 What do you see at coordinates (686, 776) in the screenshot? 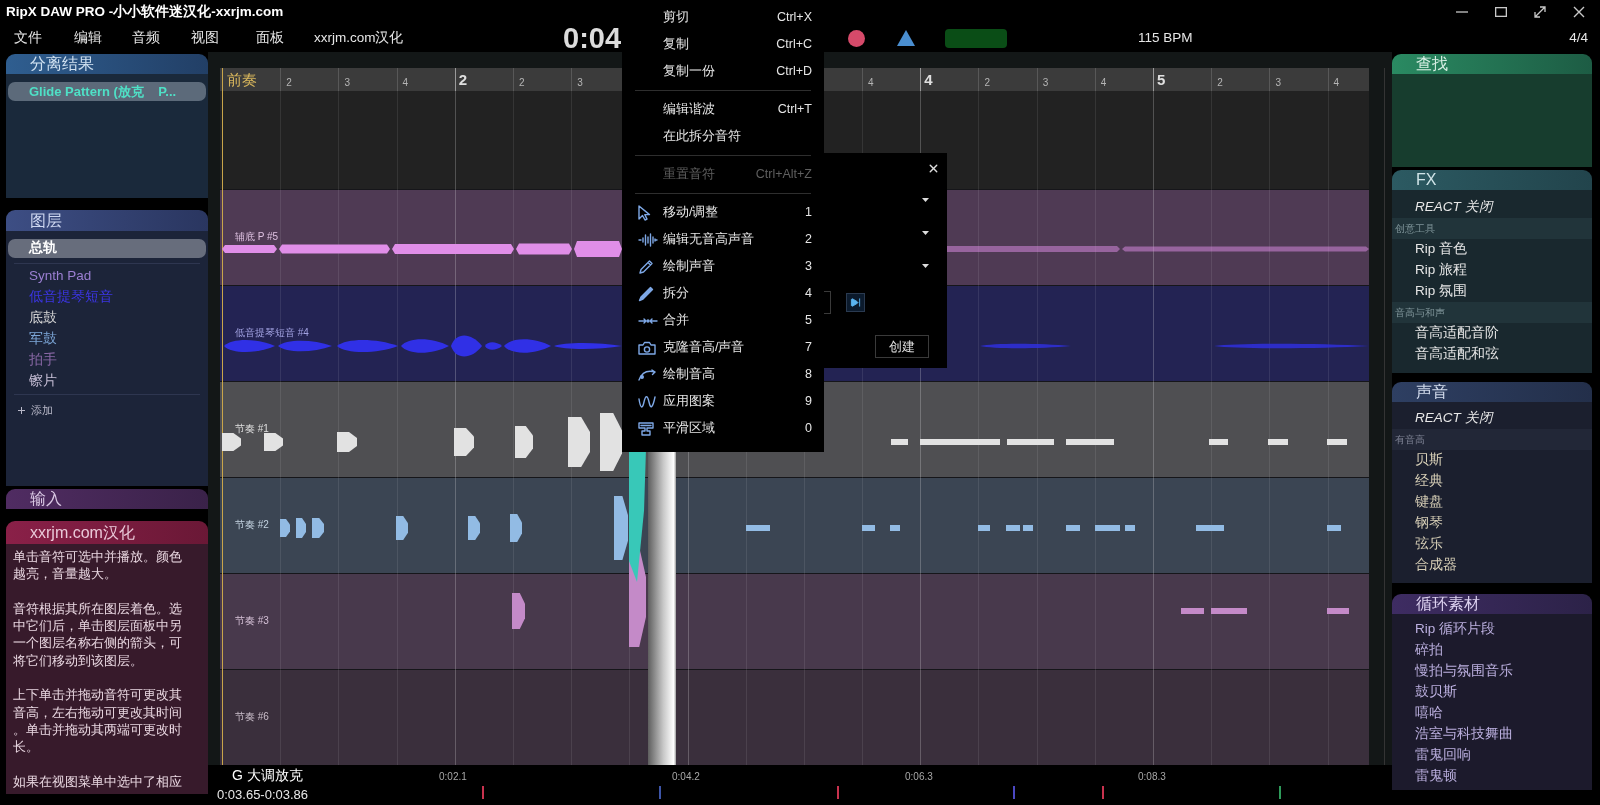
I see `time-label: 0:04.2` at bounding box center [686, 776].